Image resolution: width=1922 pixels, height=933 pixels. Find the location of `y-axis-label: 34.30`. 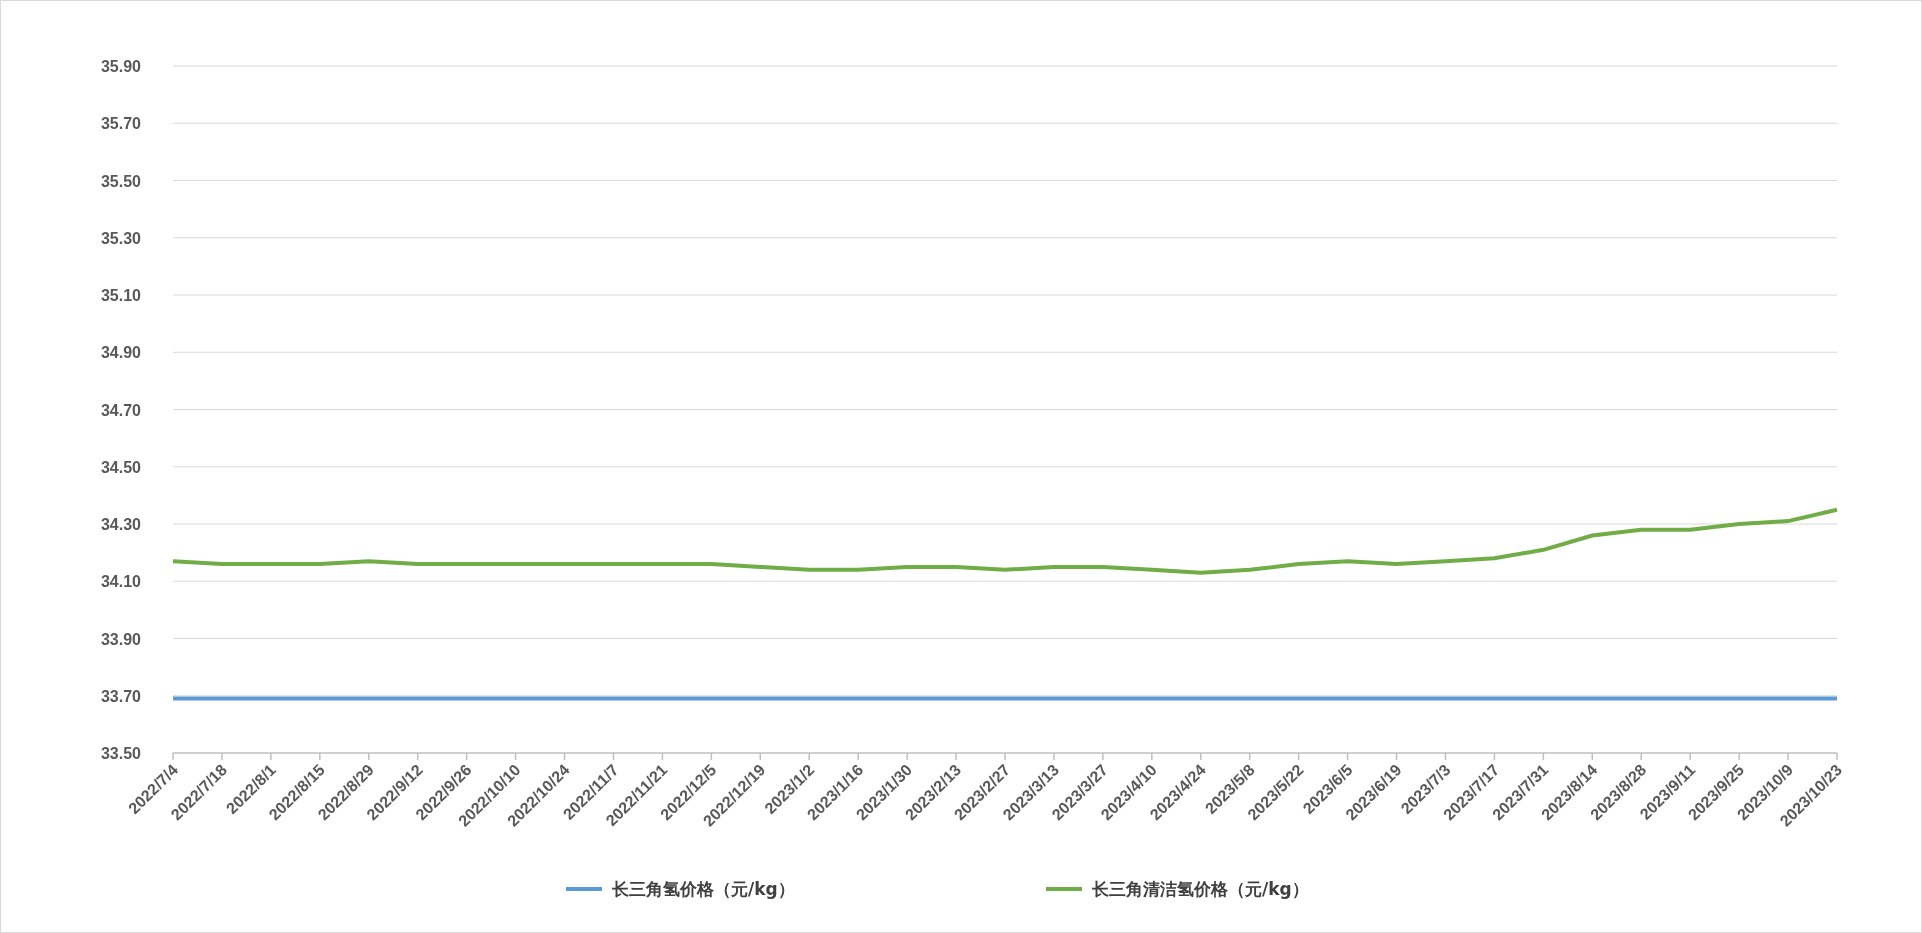

y-axis-label: 34.30 is located at coordinates (120, 524).